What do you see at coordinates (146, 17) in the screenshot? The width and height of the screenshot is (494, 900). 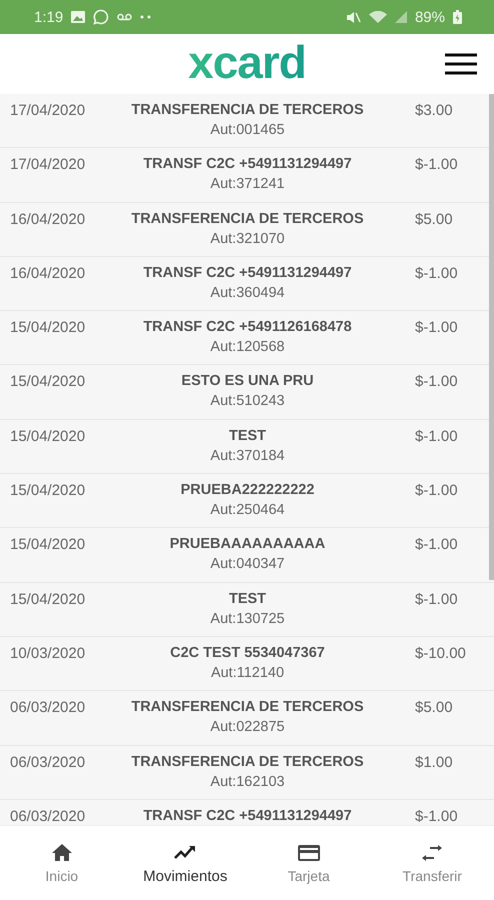 I see `dots-icon` at bounding box center [146, 17].